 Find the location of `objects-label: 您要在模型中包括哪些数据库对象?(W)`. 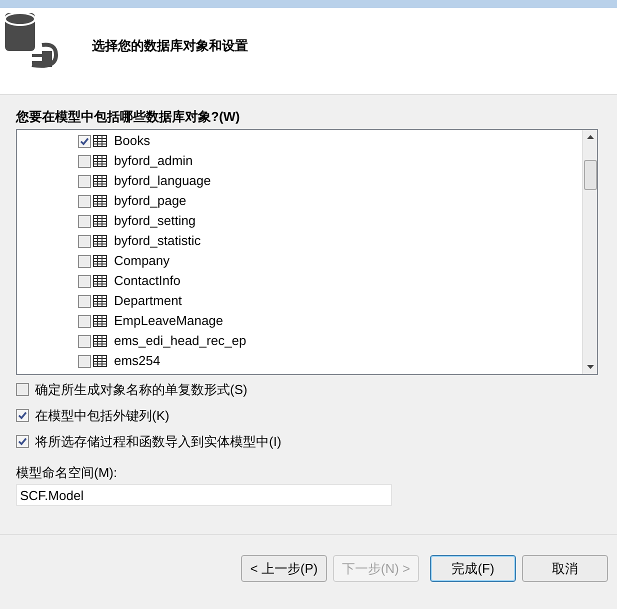

objects-label: 您要在模型中包括哪些数据库对象?(W) is located at coordinates (128, 116).